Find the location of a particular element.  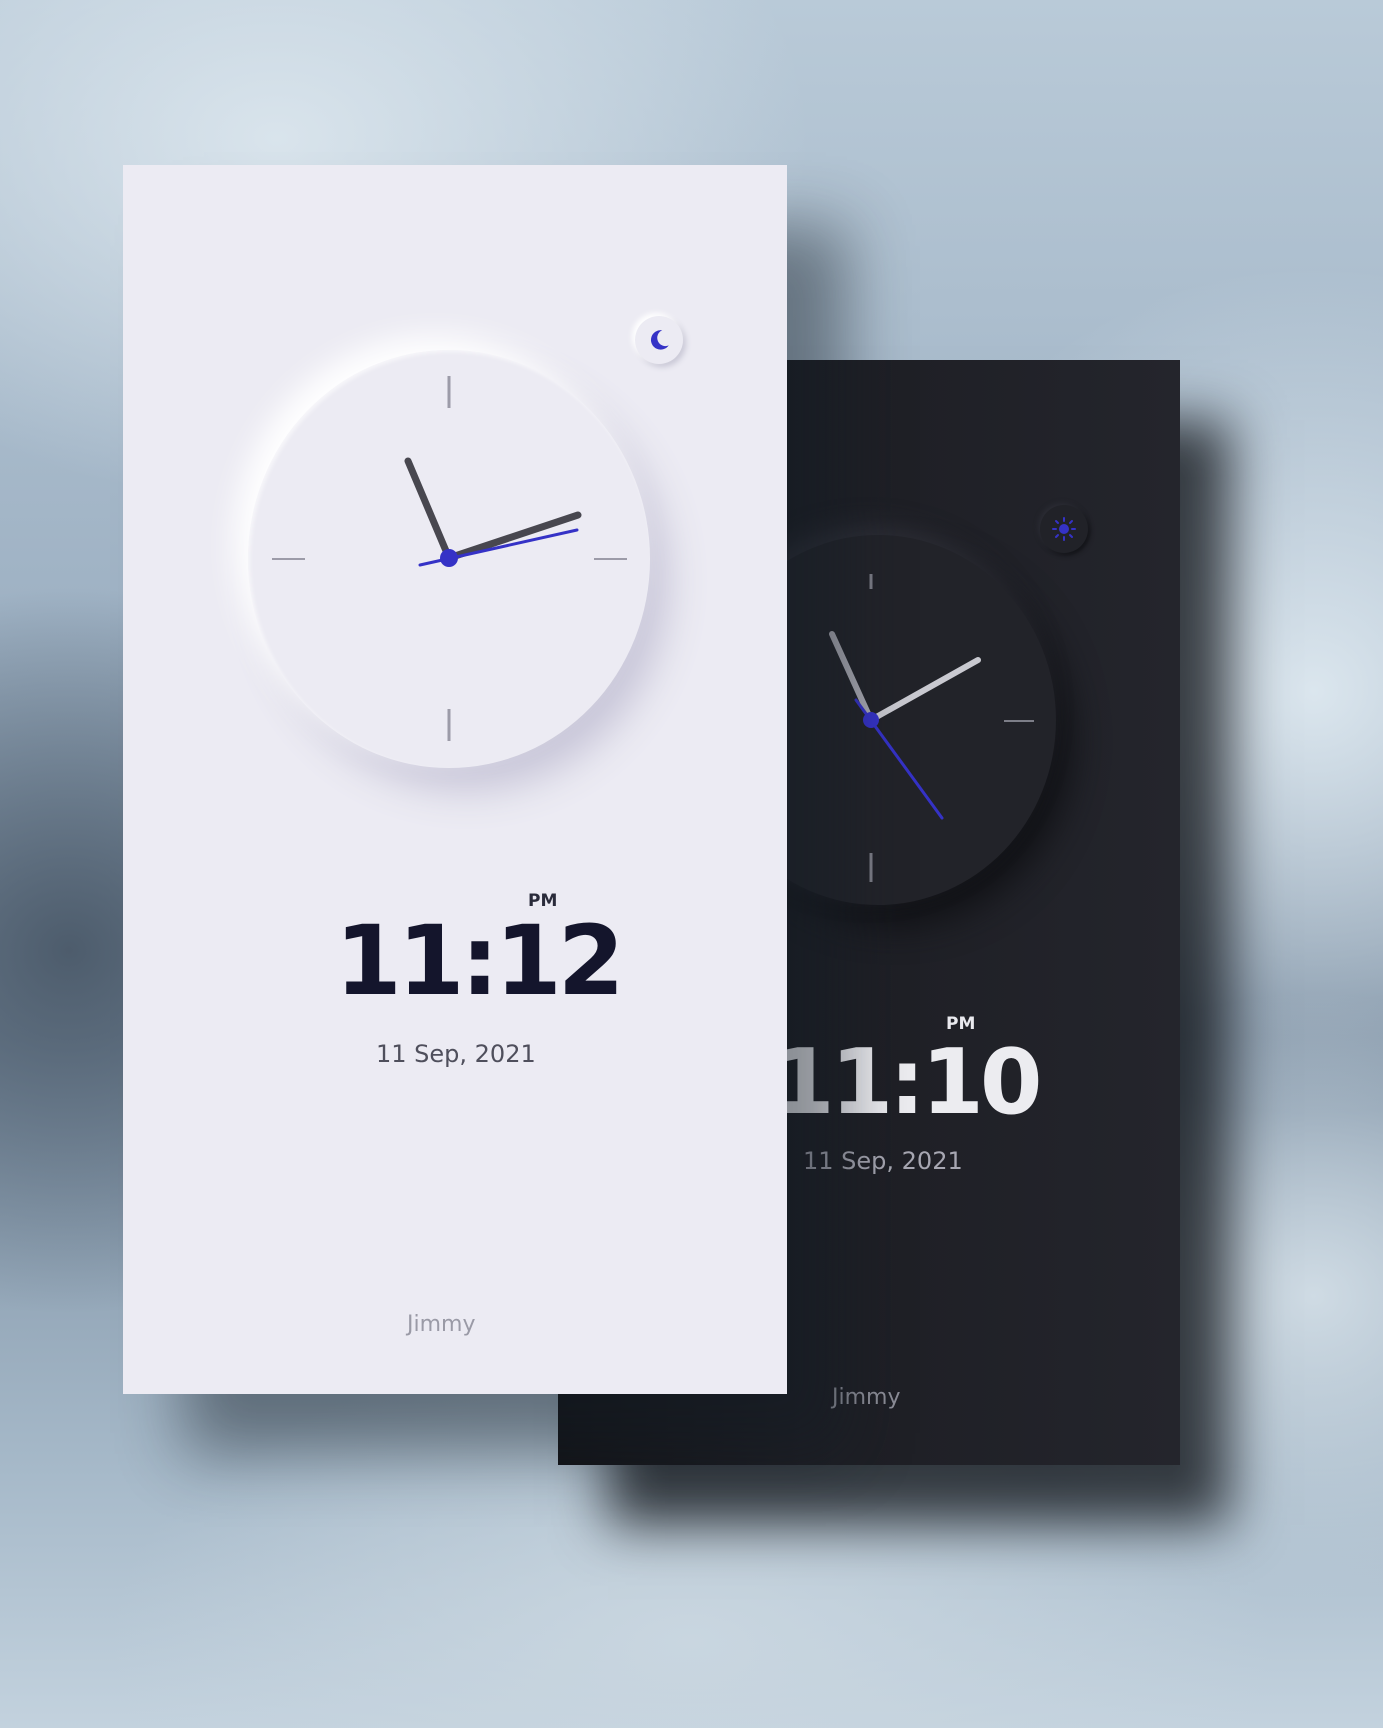

light-clock-hands is located at coordinates (449, 558).